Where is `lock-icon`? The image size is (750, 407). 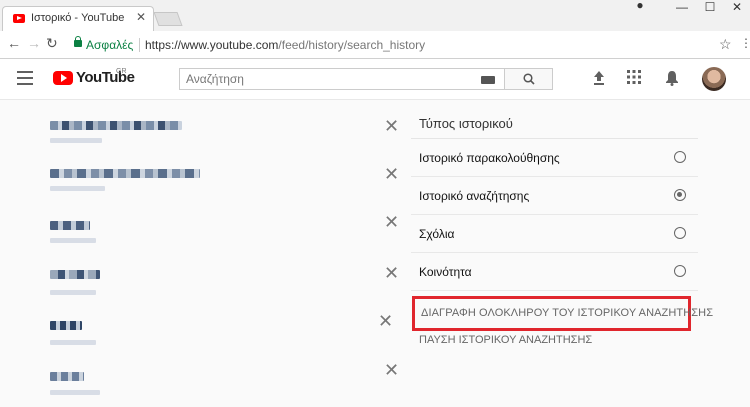 lock-icon is located at coordinates (78, 41).